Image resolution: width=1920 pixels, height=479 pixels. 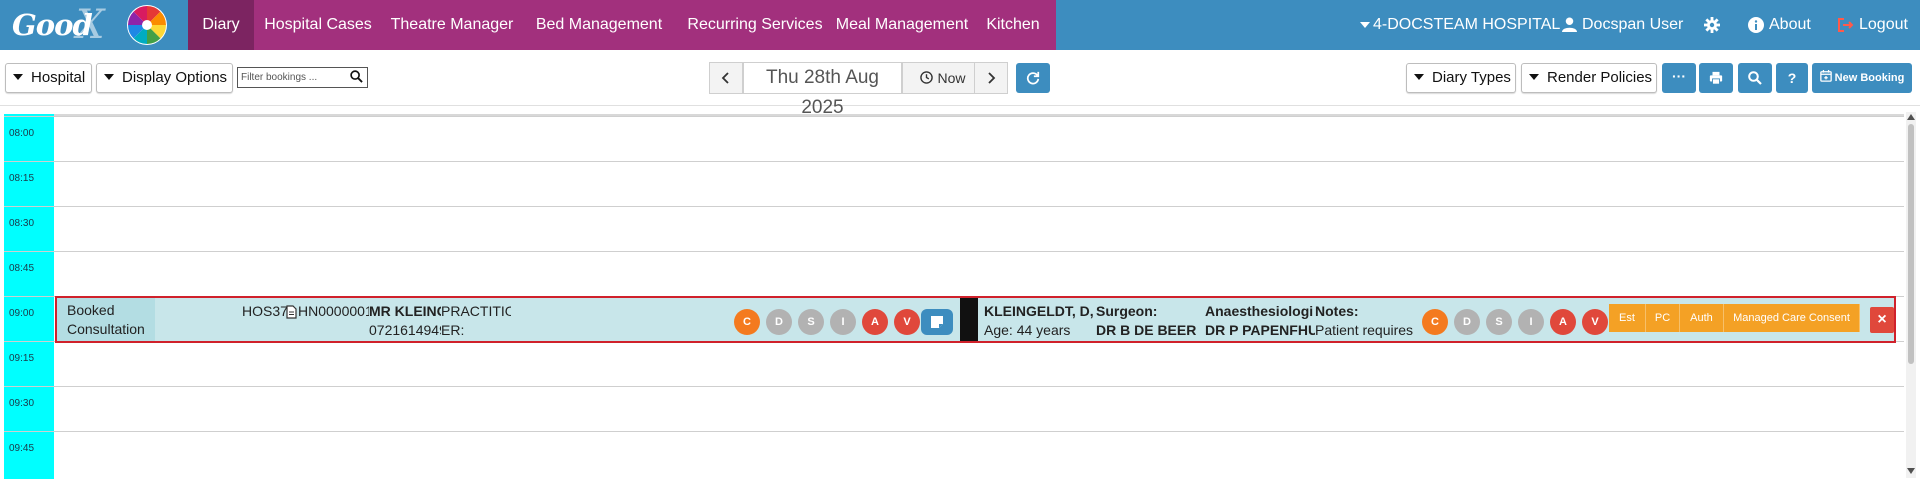 What do you see at coordinates (954, 408) in the screenshot?
I see `time-slot-row: 09:30` at bounding box center [954, 408].